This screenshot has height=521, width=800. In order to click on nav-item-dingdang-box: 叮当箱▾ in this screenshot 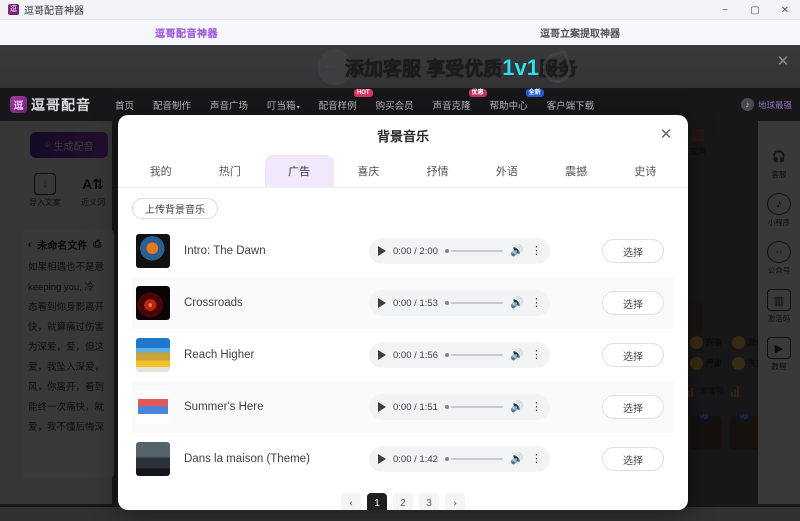, I will do `click(283, 105)`.